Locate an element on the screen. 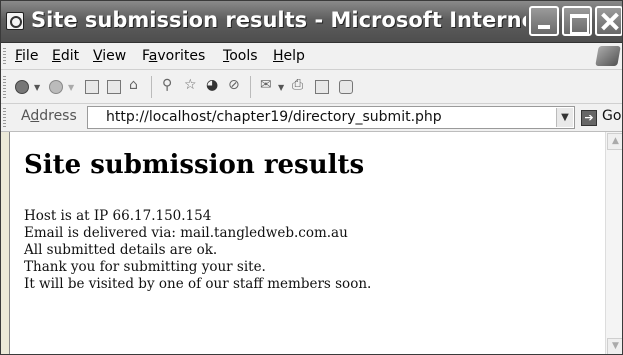 The image size is (623, 355). result-line: All submitted details are ok. is located at coordinates (121, 250).